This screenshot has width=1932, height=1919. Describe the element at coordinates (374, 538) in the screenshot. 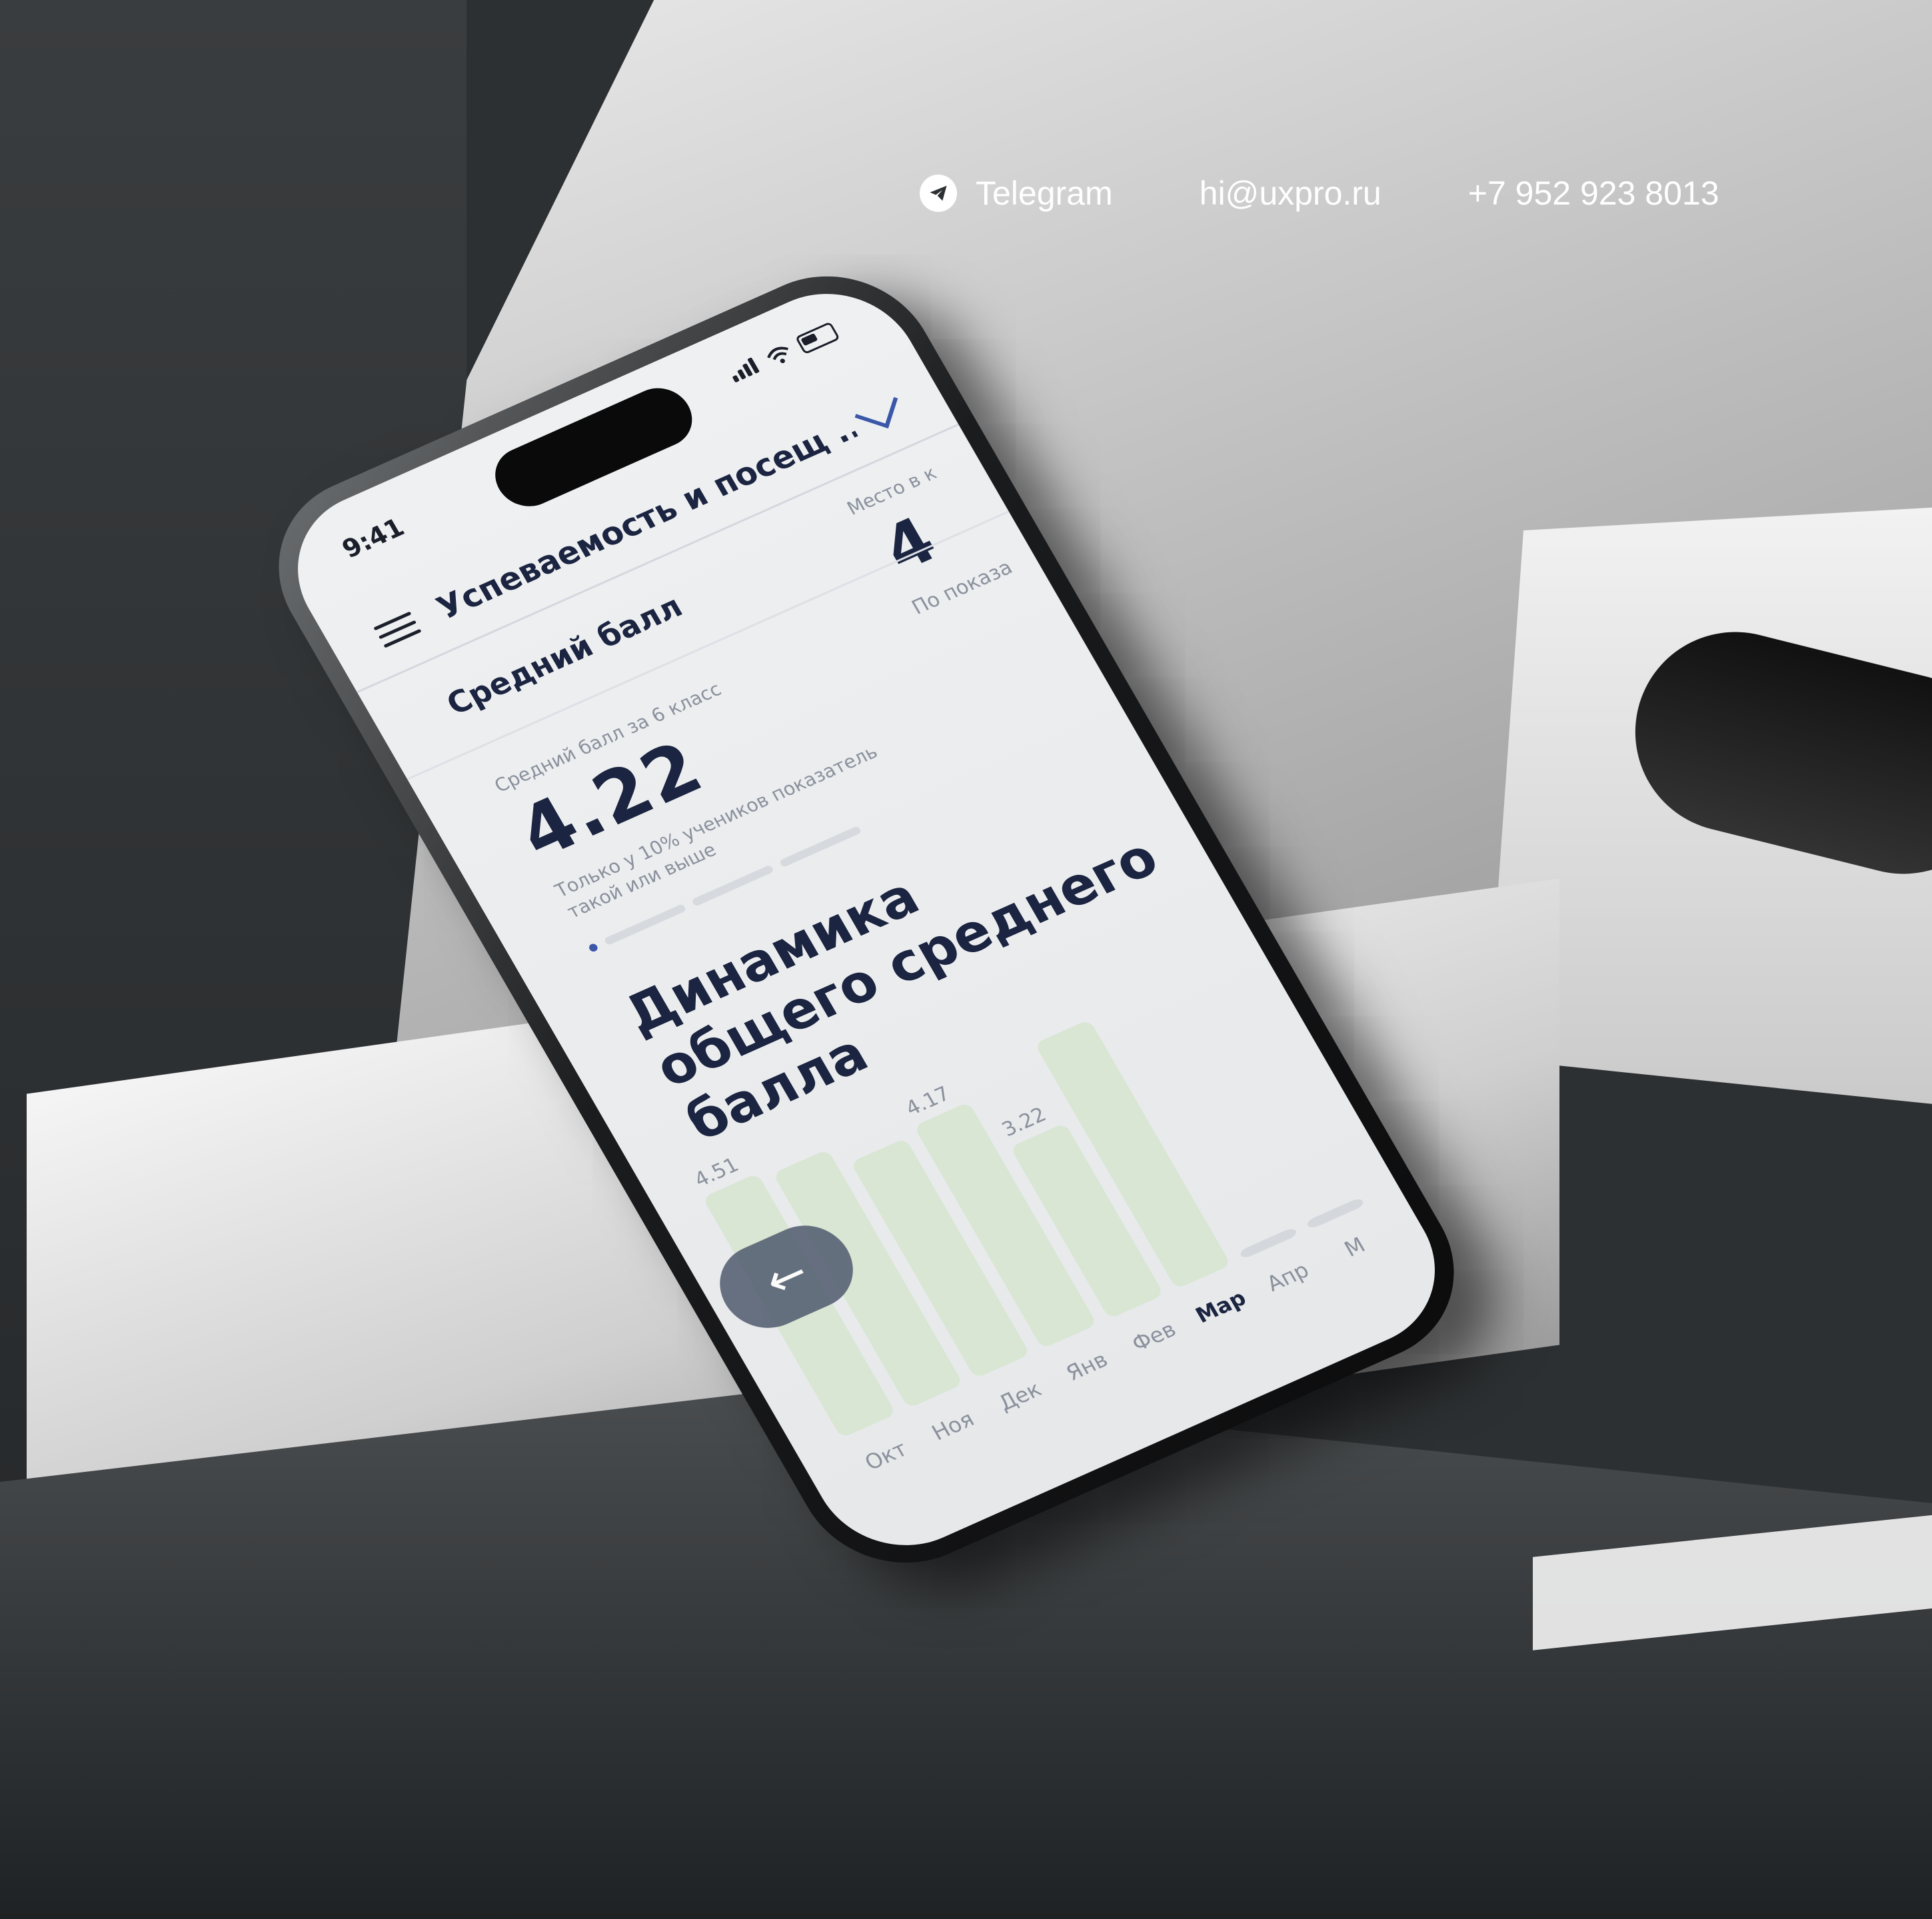

I see `status-time: 9:41` at that location.